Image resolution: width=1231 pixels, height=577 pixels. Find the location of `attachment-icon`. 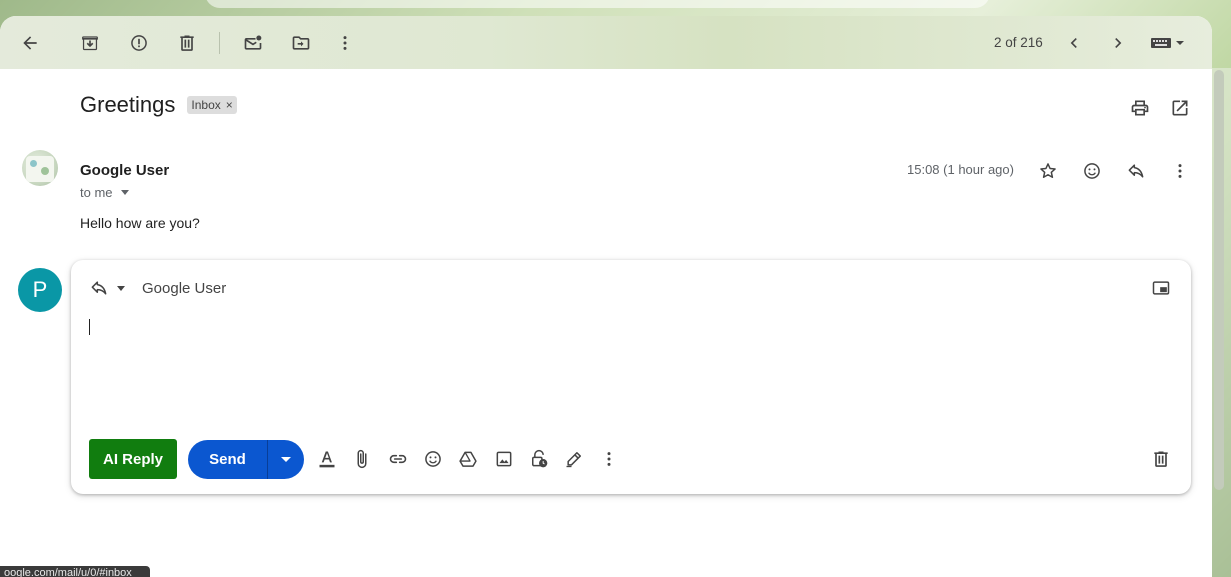

attachment-icon is located at coordinates (362, 459).